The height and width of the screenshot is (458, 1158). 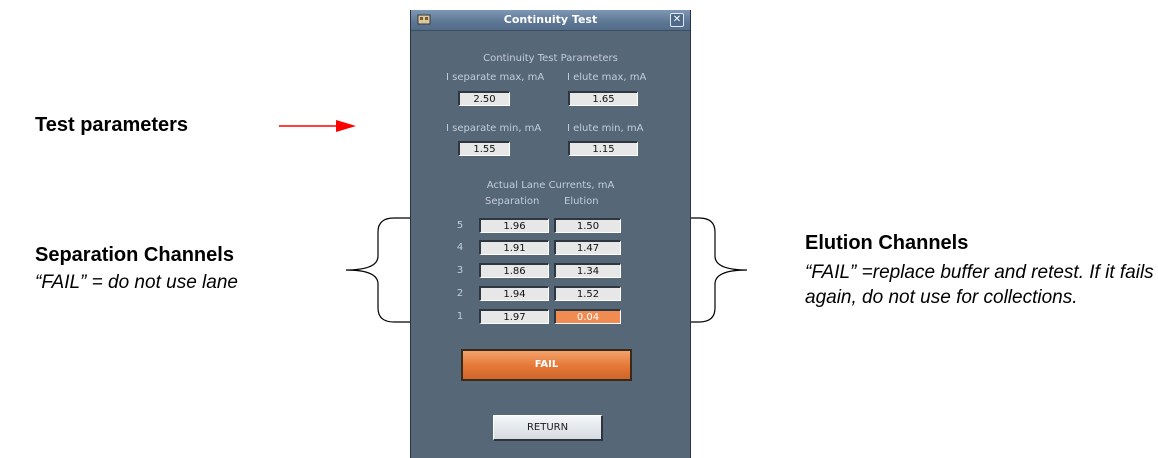 What do you see at coordinates (887, 243) in the screenshot?
I see `elution-channels-annotation-title: Elution Channels` at bounding box center [887, 243].